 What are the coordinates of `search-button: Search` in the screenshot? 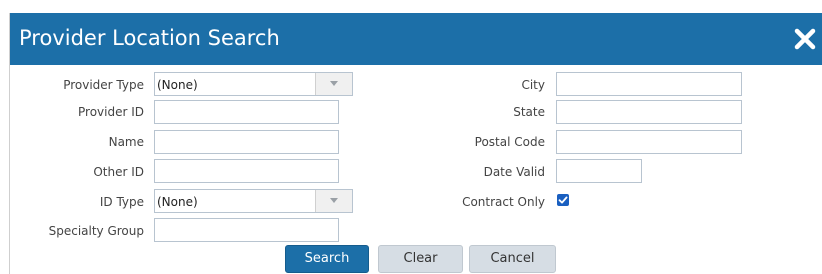 It's located at (327, 259).